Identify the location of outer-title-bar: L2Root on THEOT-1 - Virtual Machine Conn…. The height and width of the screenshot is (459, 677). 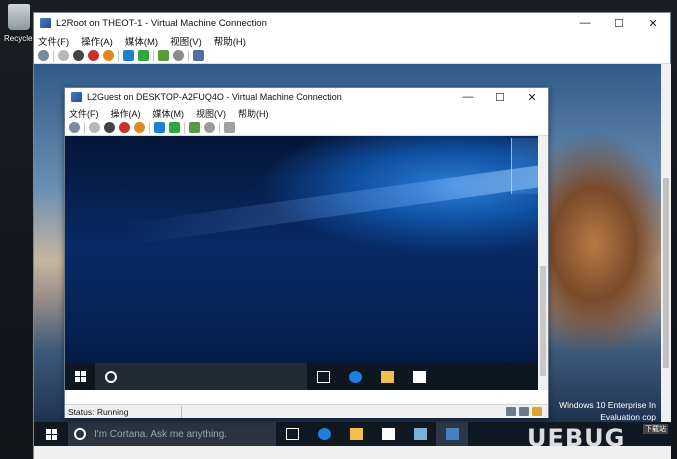
(352, 23).